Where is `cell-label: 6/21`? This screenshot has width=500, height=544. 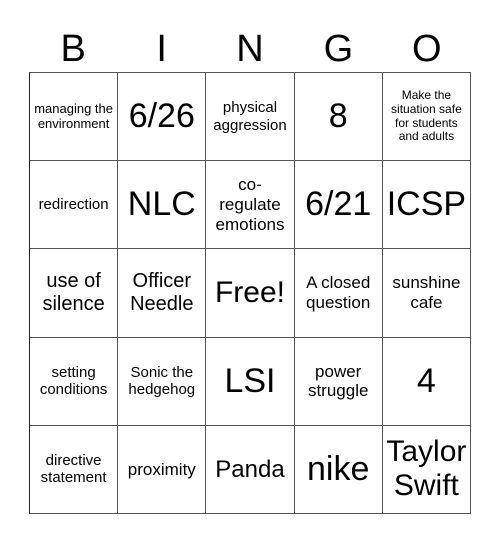 cell-label: 6/21 is located at coordinates (338, 204).